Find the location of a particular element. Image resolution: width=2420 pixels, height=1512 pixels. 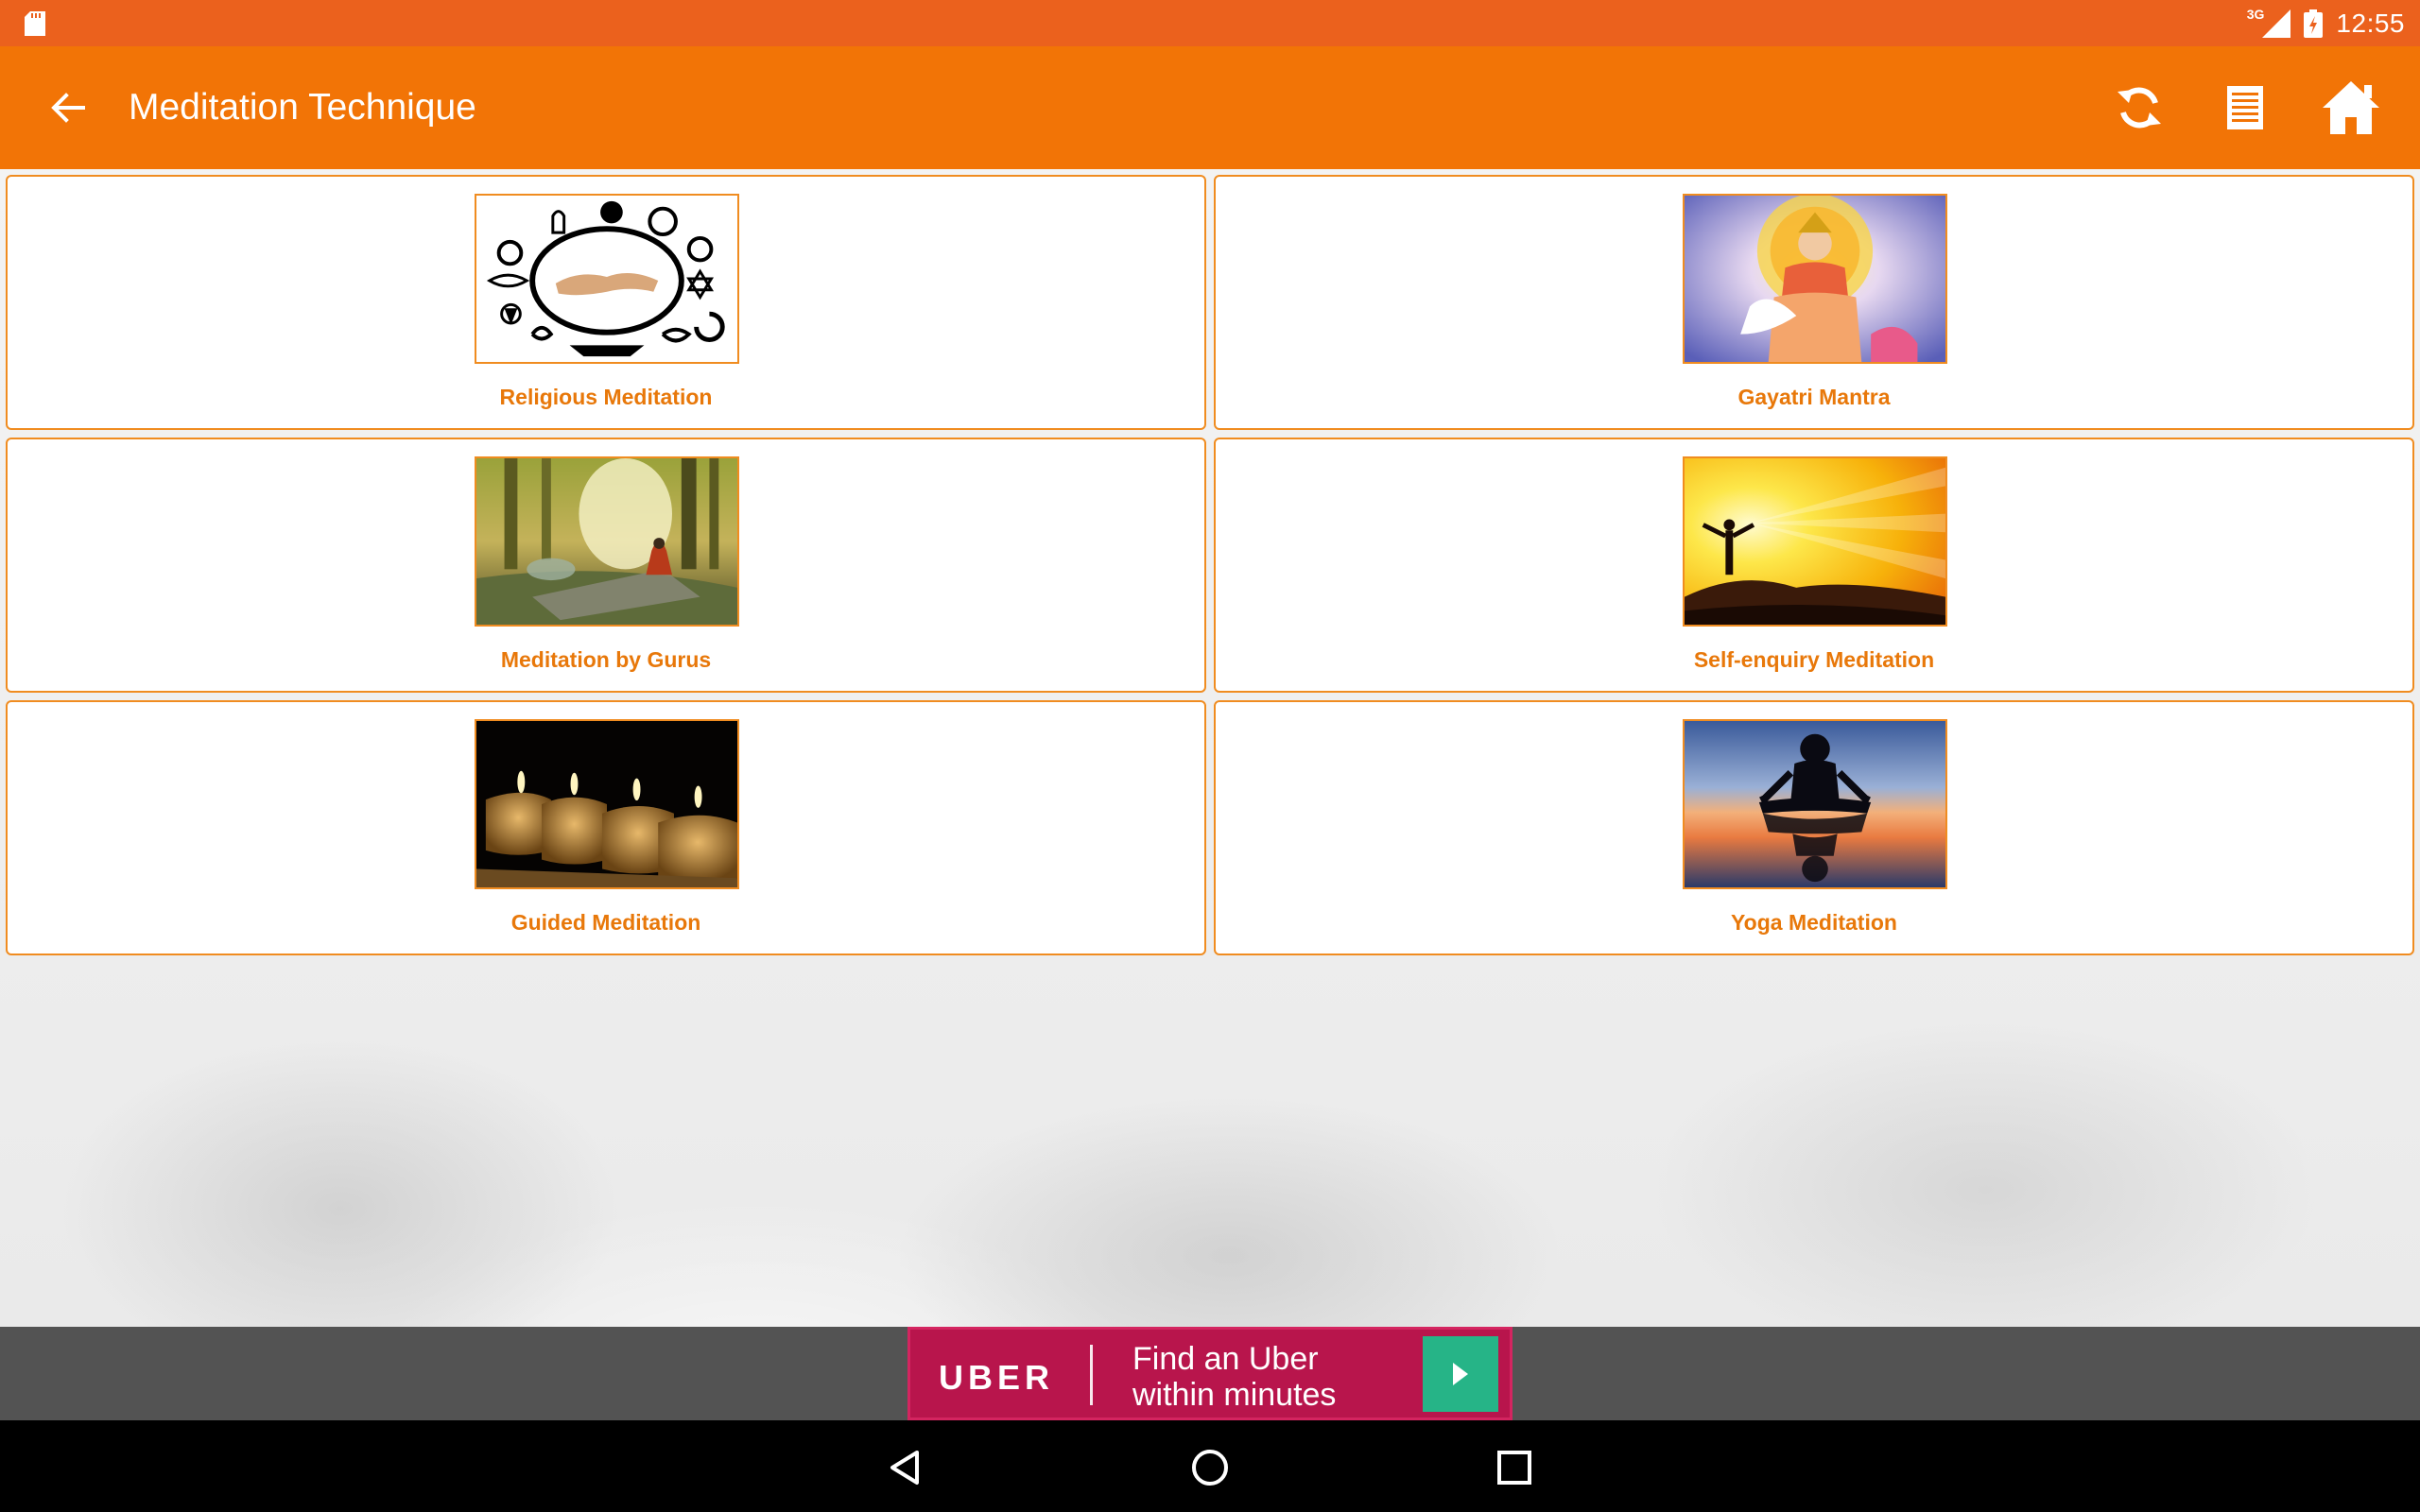

item-guided-meditation: Guided Meditation is located at coordinates (606, 827).